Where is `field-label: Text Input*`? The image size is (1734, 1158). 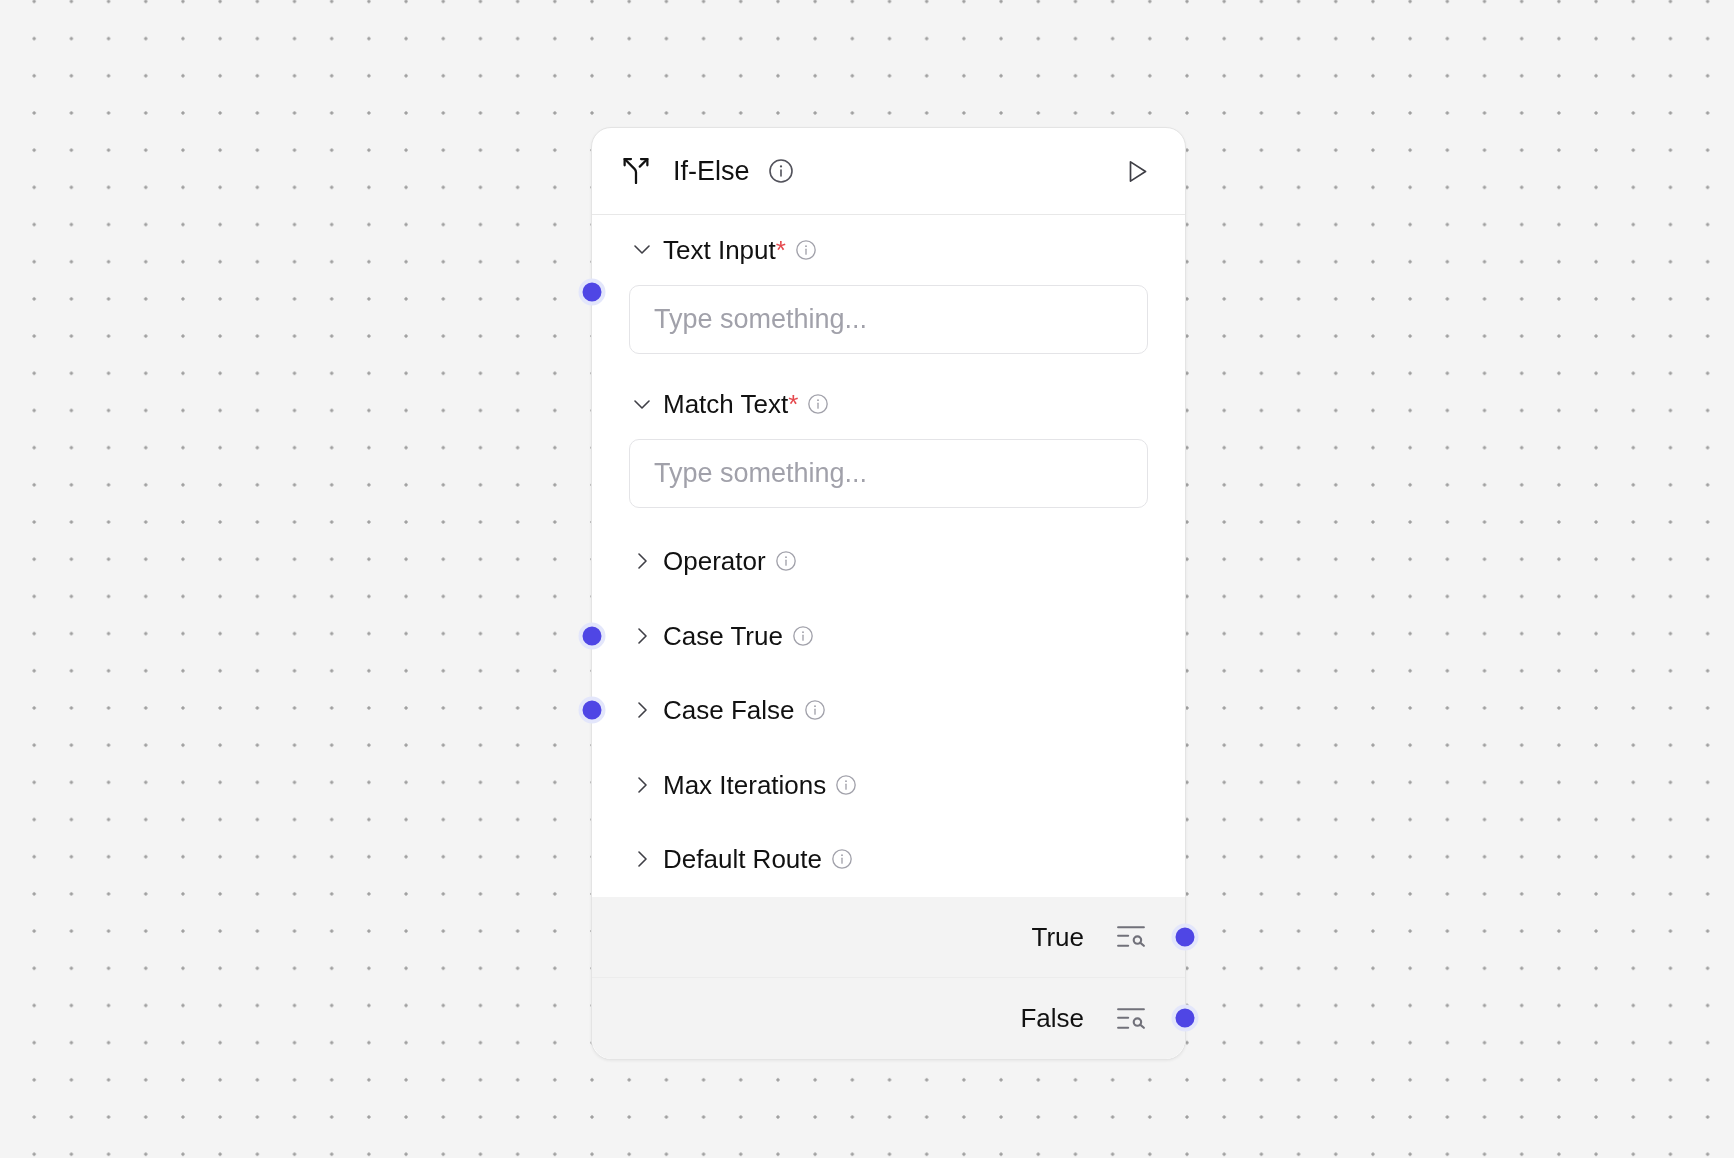
field-label: Text Input* is located at coordinates (724, 249).